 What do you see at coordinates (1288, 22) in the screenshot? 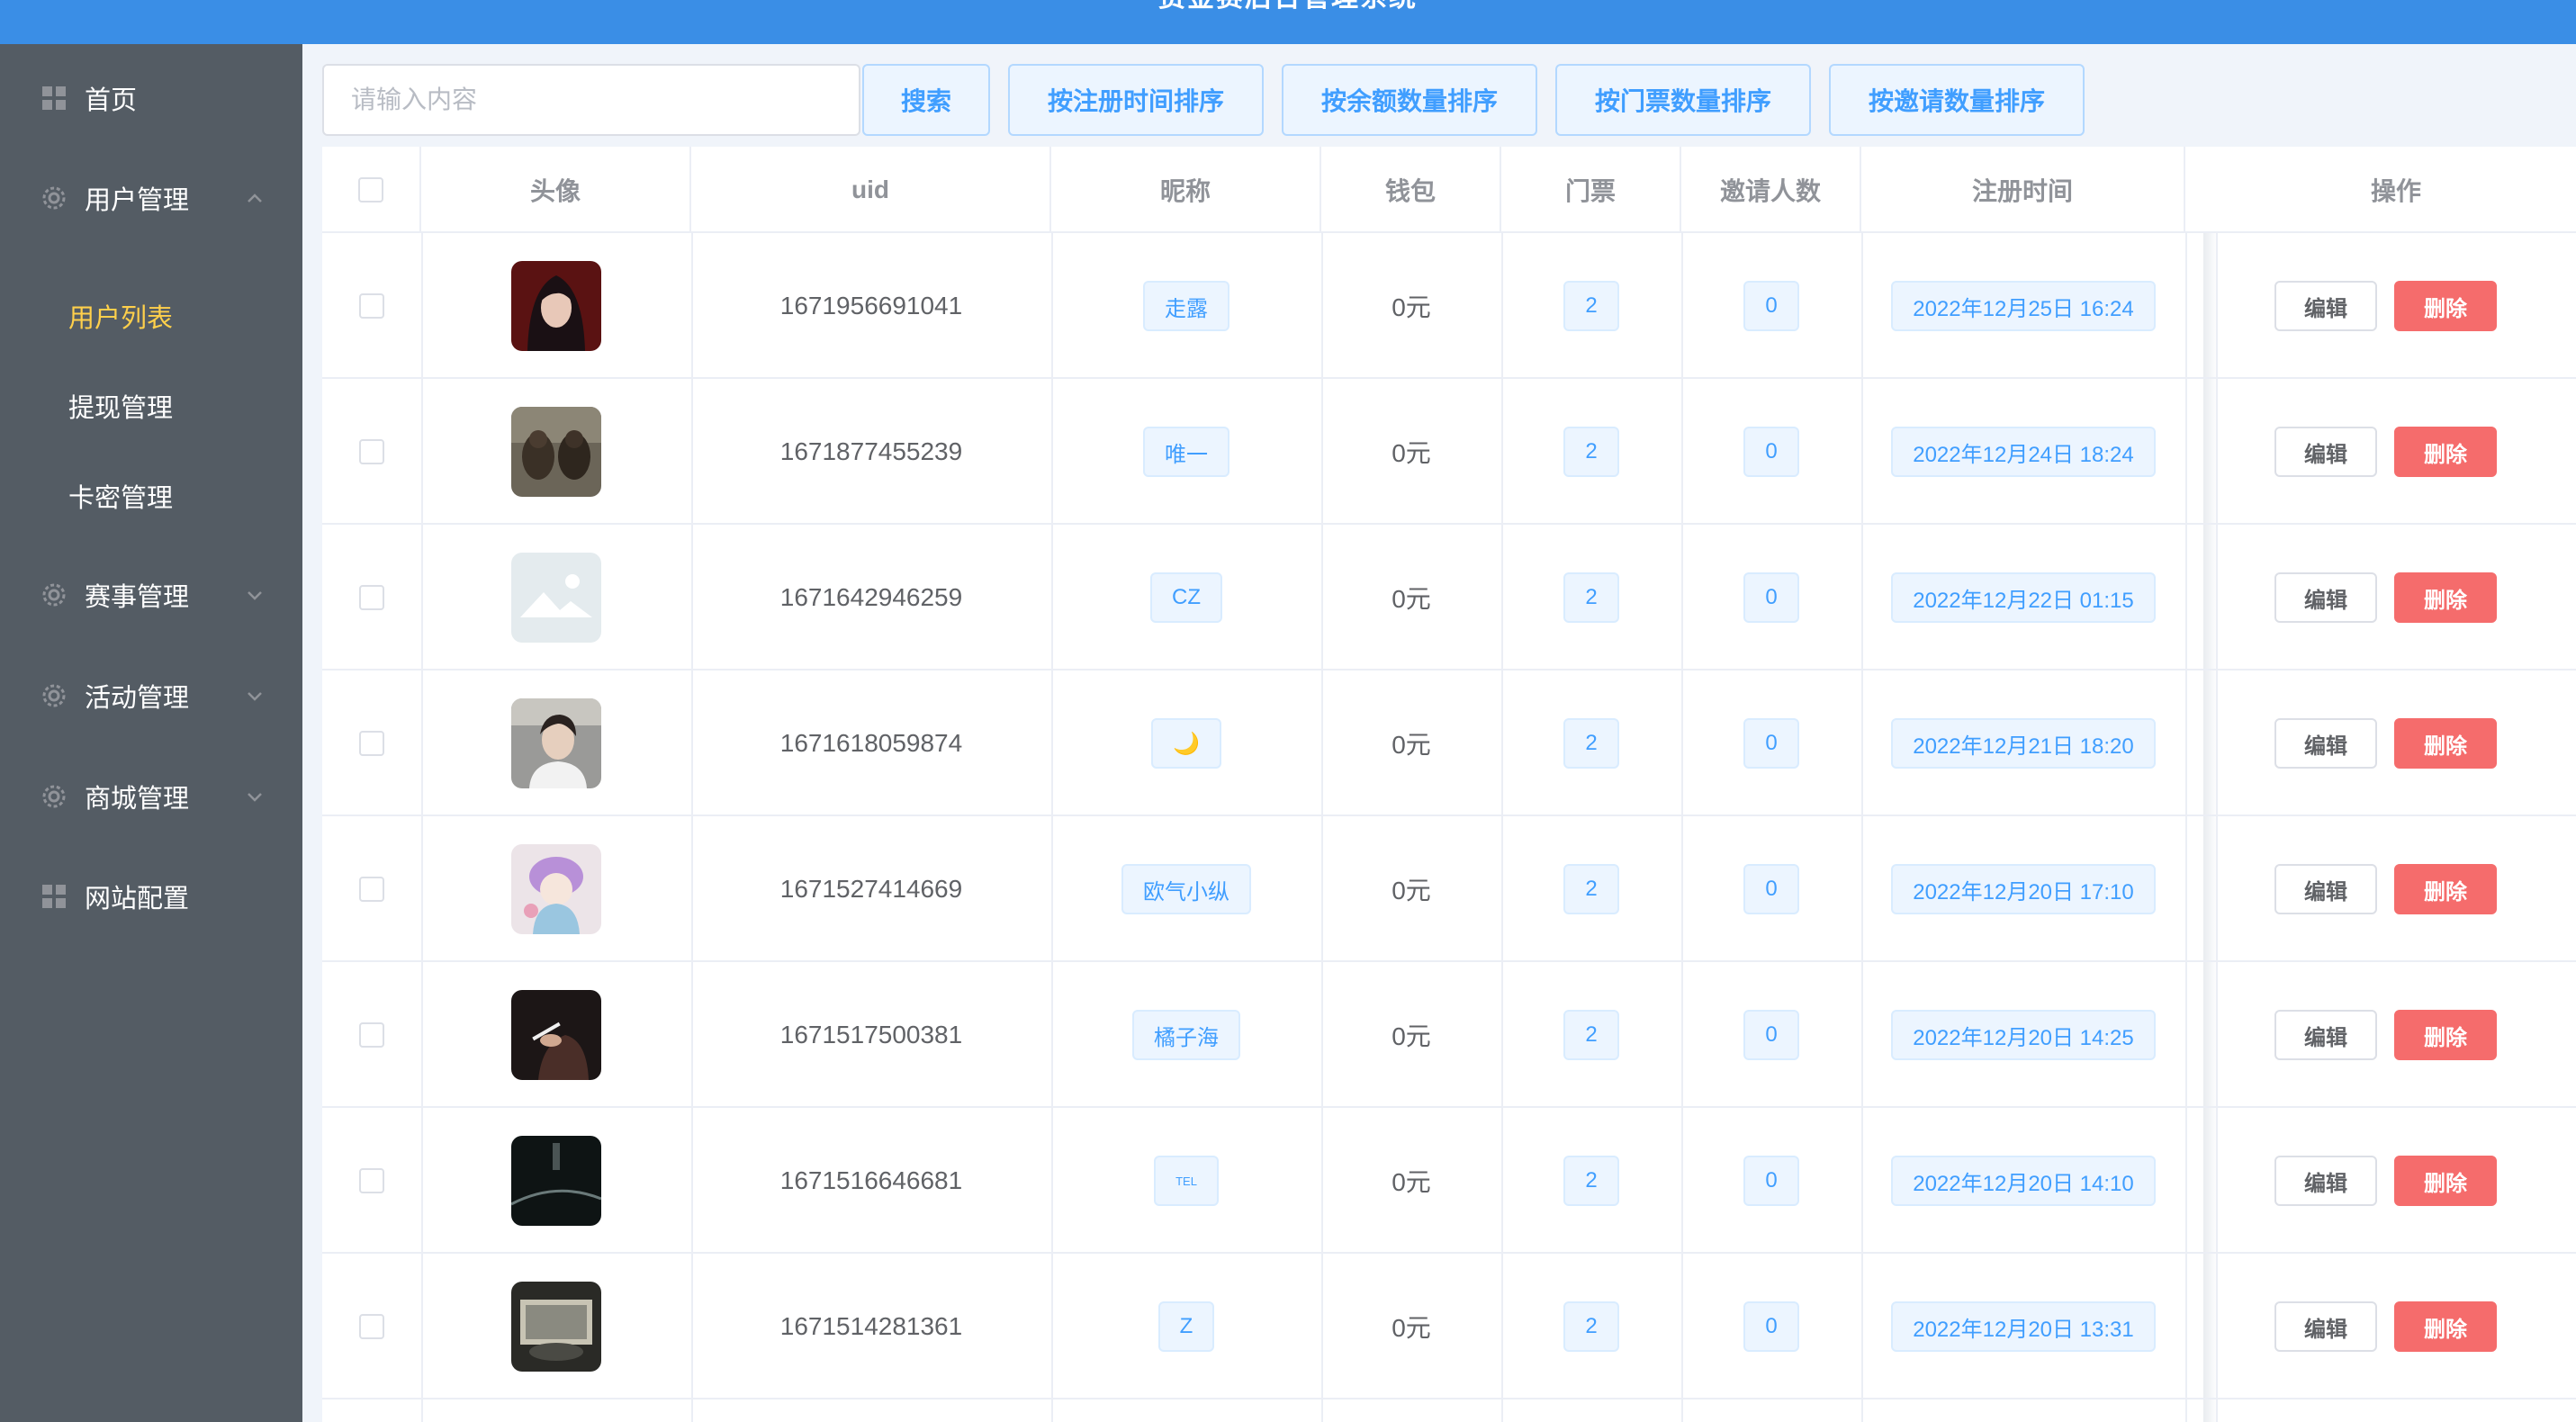
I see `top-header: 赏金赛后台管理系统` at bounding box center [1288, 22].